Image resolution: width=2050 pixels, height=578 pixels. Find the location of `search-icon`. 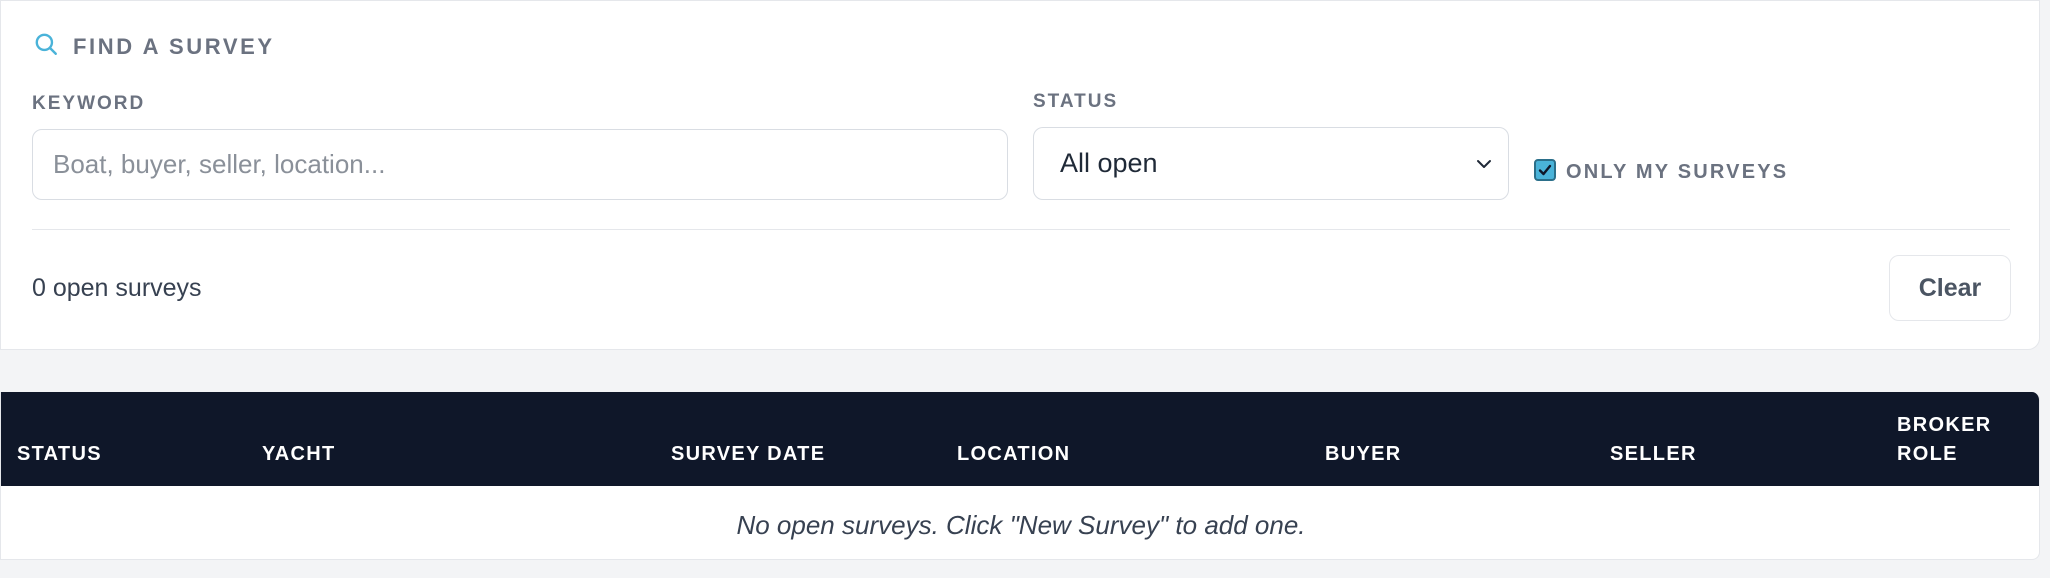

search-icon is located at coordinates (46, 46).